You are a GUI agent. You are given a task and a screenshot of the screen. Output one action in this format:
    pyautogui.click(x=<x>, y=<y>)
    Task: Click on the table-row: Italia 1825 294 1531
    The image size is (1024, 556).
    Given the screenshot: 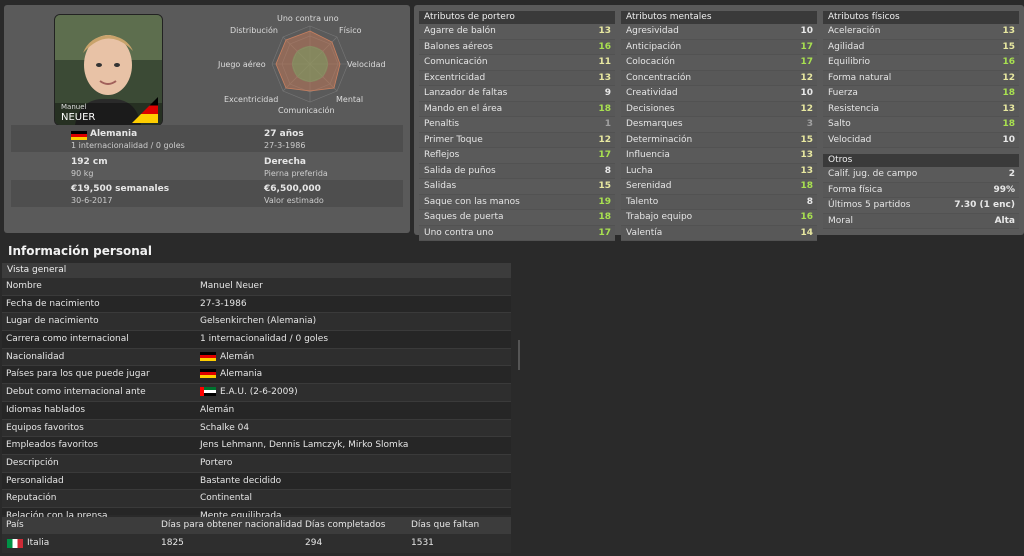 What is the action you would take?
    pyautogui.click(x=256, y=543)
    